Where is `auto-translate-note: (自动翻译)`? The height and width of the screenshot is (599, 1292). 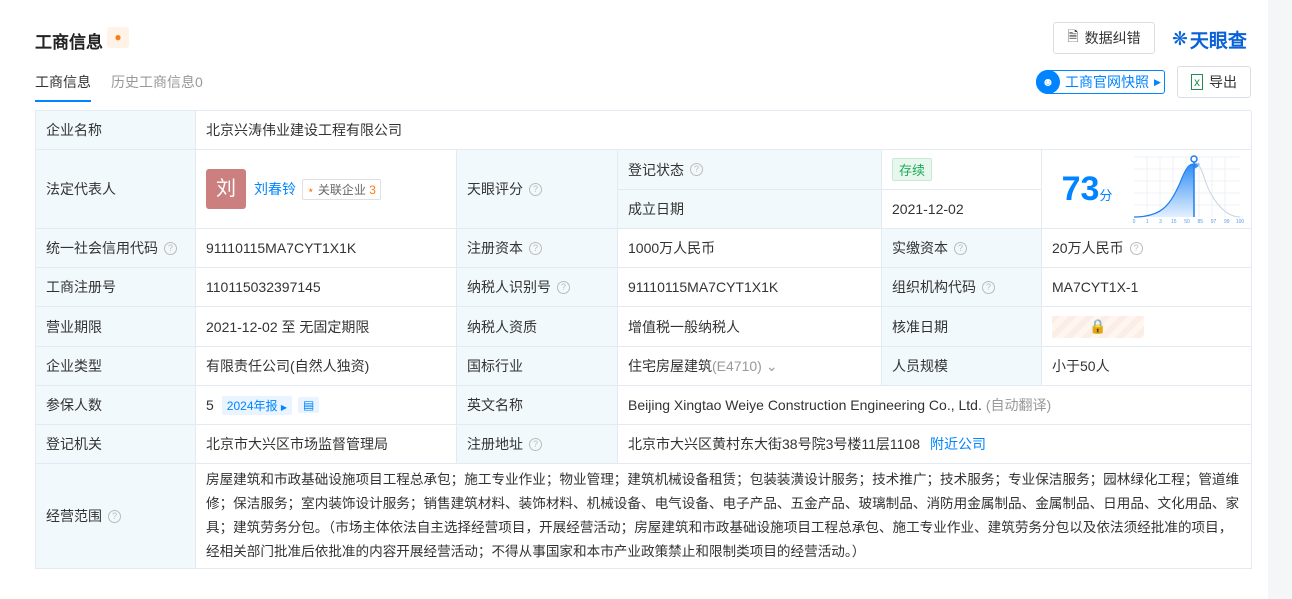 auto-translate-note: (自动翻译) is located at coordinates (1018, 405).